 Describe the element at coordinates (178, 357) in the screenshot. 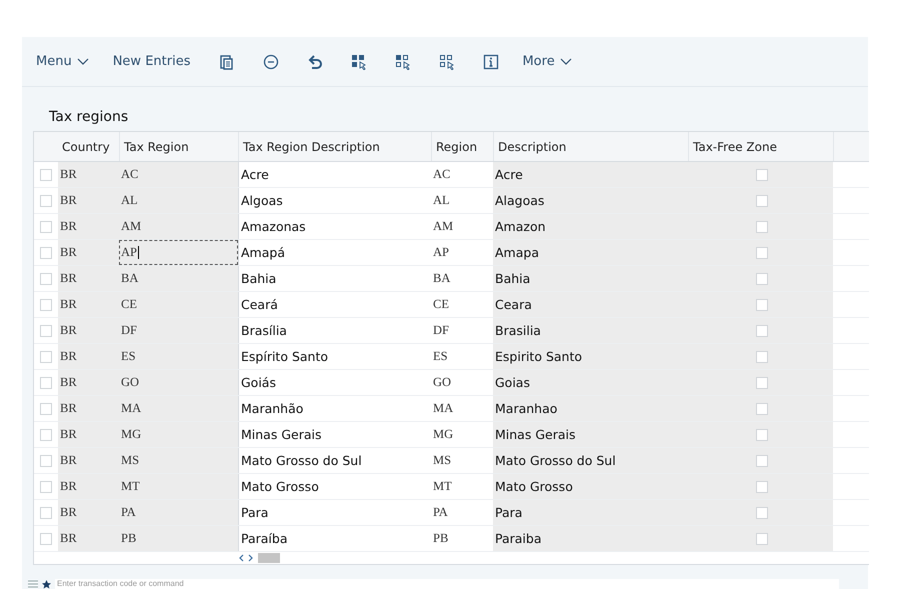

I see `table-cell: ES` at that location.